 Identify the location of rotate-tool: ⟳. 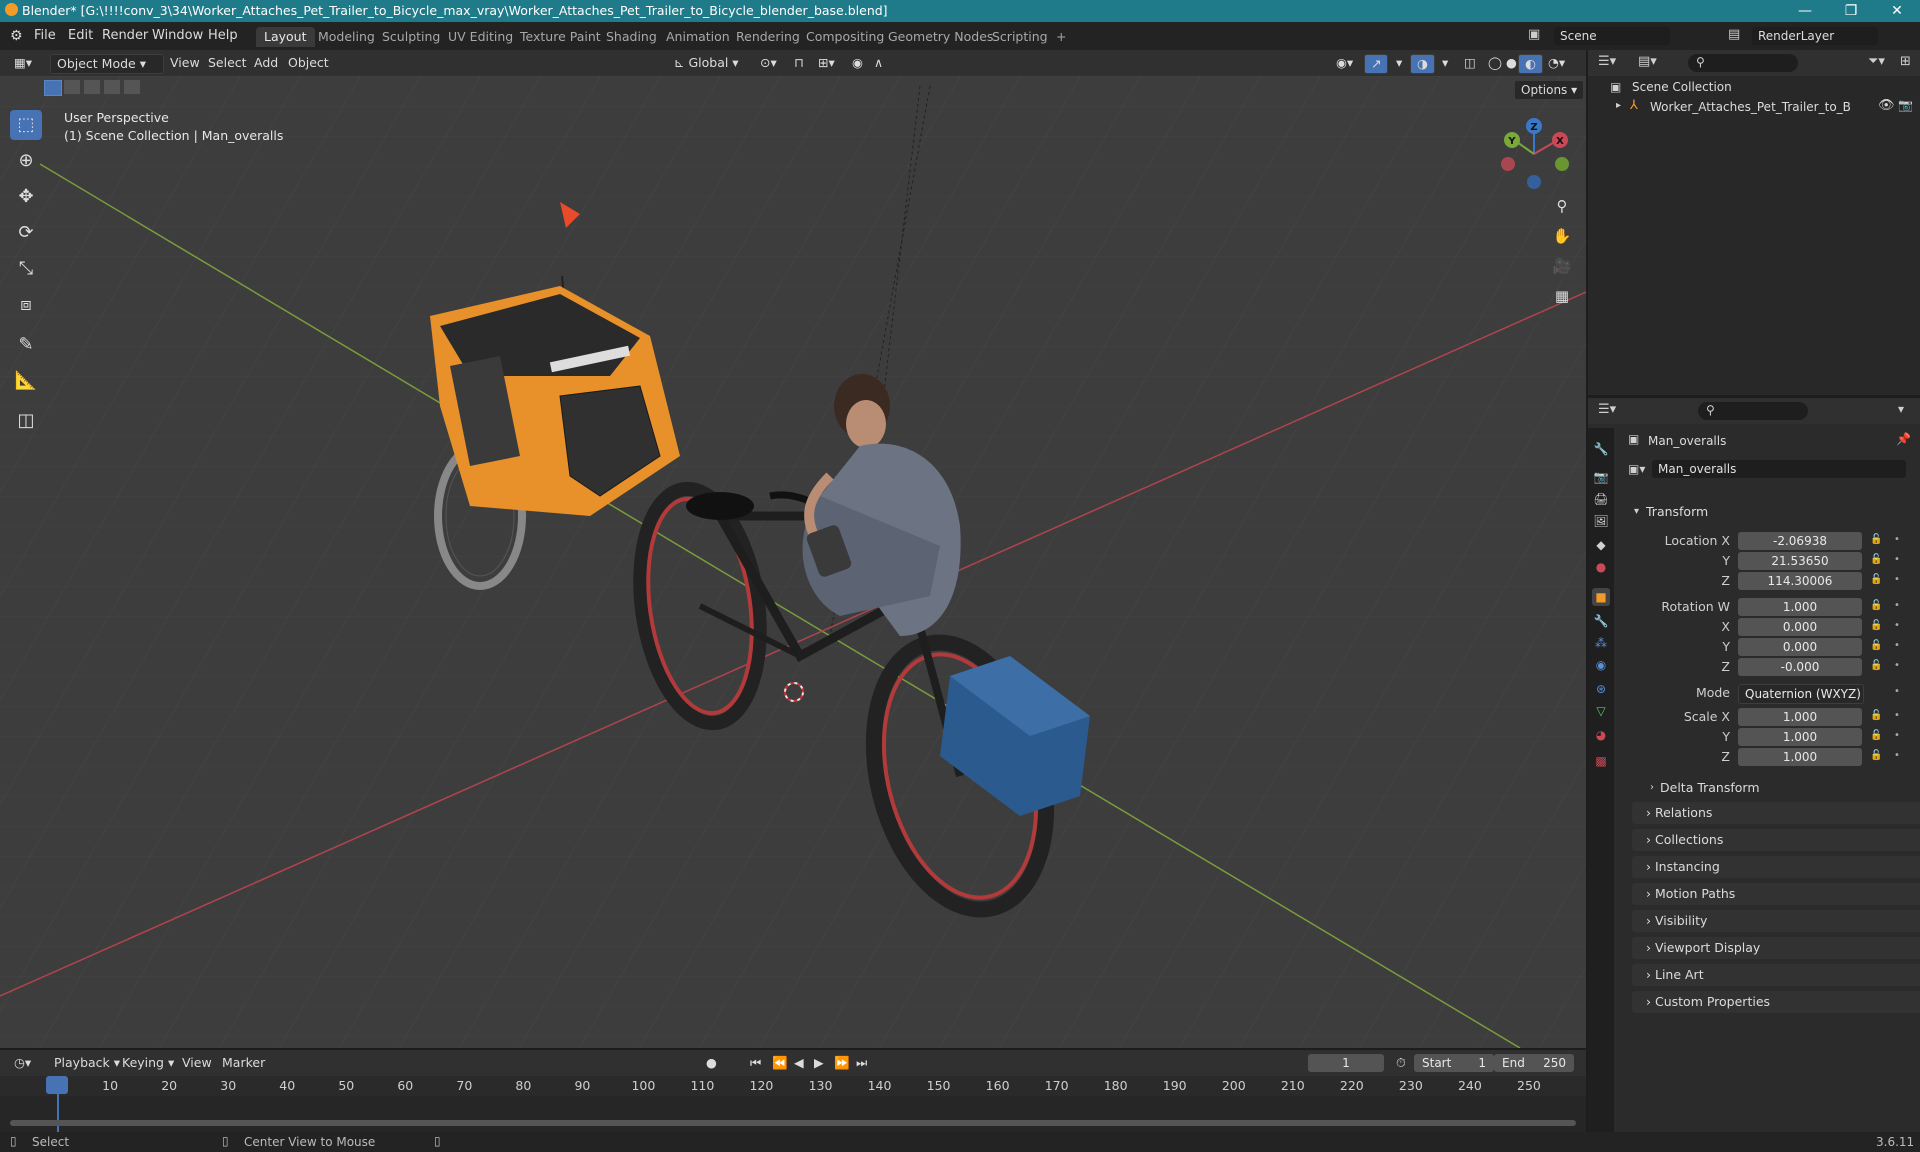
(26, 233).